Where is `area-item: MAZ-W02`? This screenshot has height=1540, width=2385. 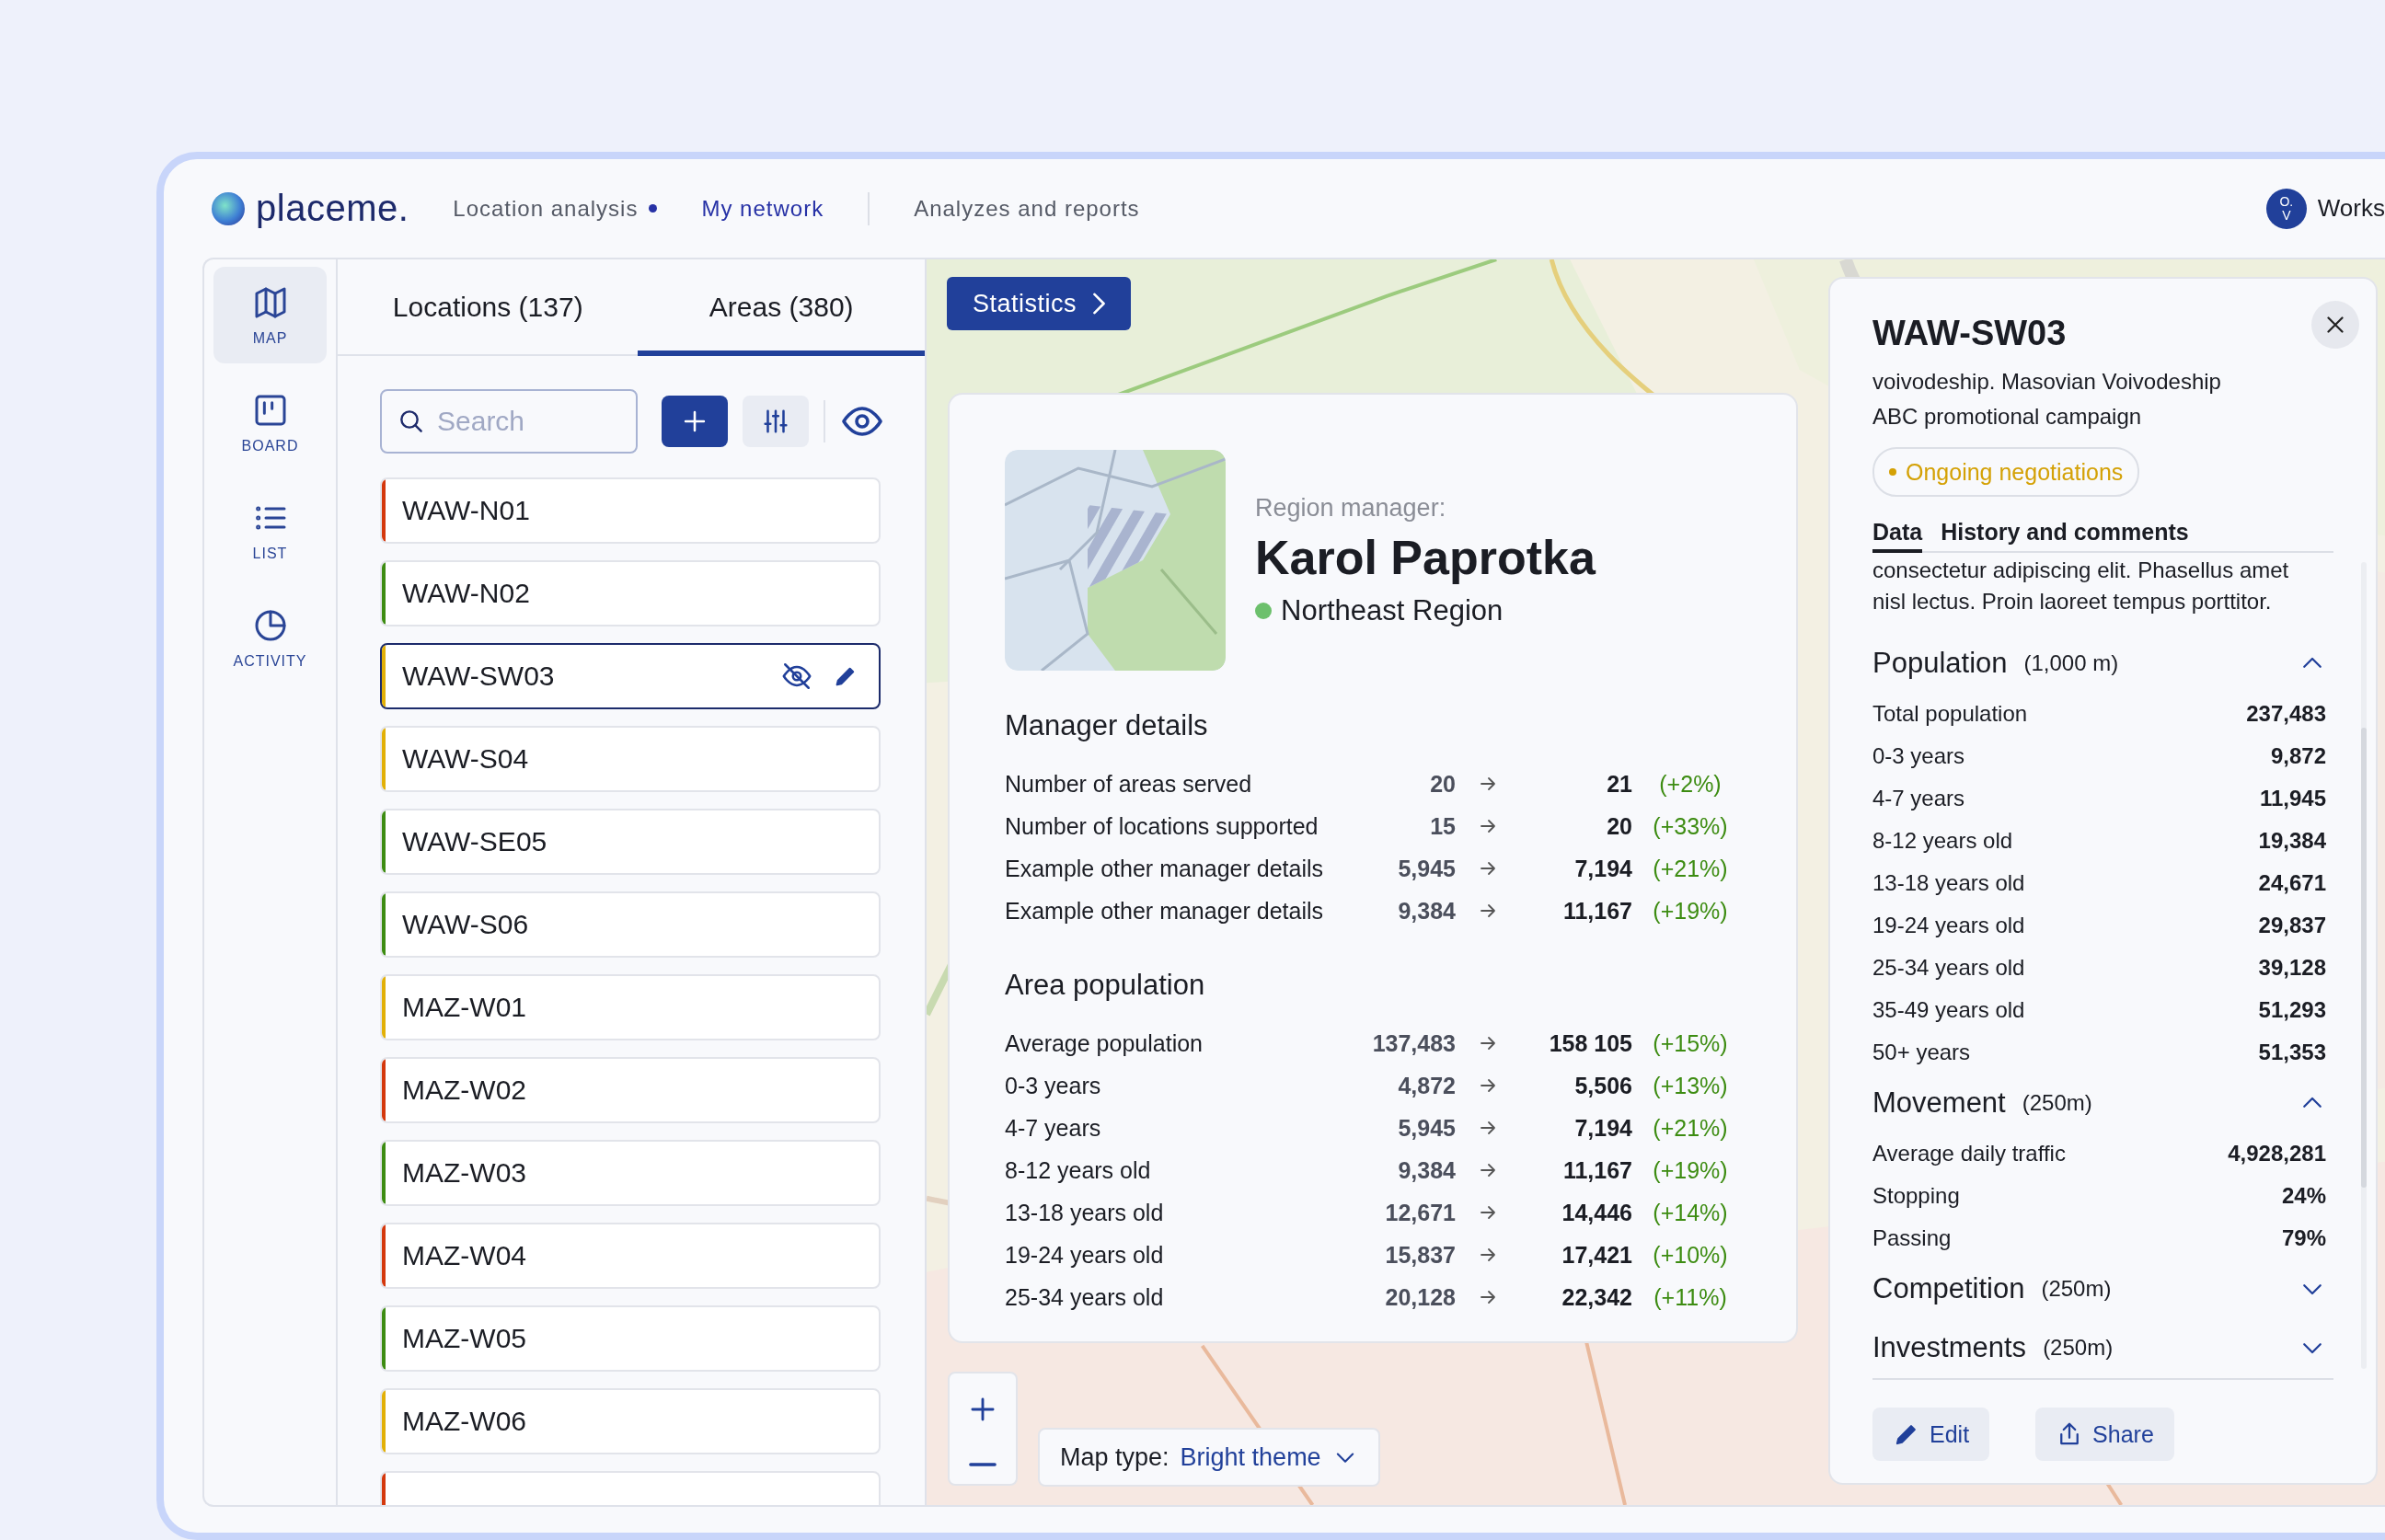 area-item: MAZ-W02 is located at coordinates (630, 1090).